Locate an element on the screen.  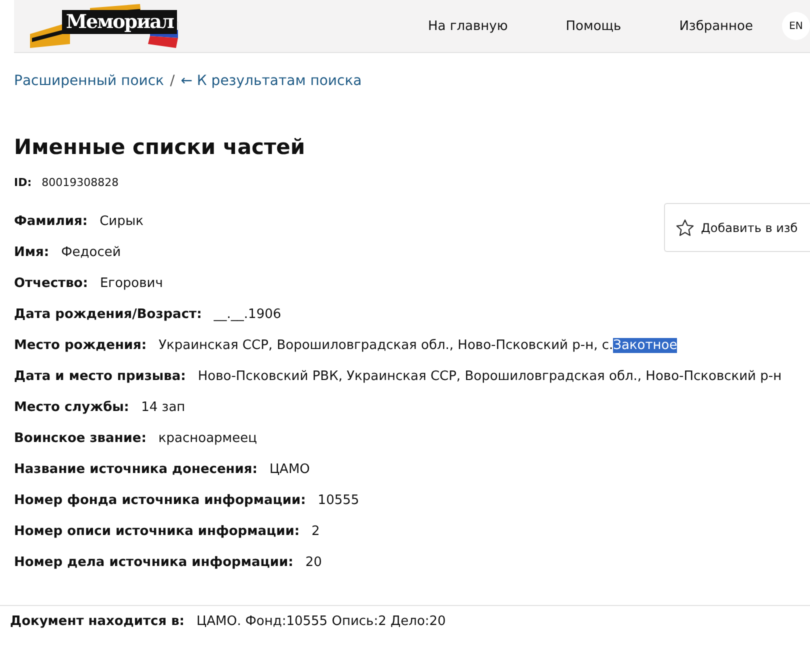
field-label: Дата и место призыва: is located at coordinates (100, 377).